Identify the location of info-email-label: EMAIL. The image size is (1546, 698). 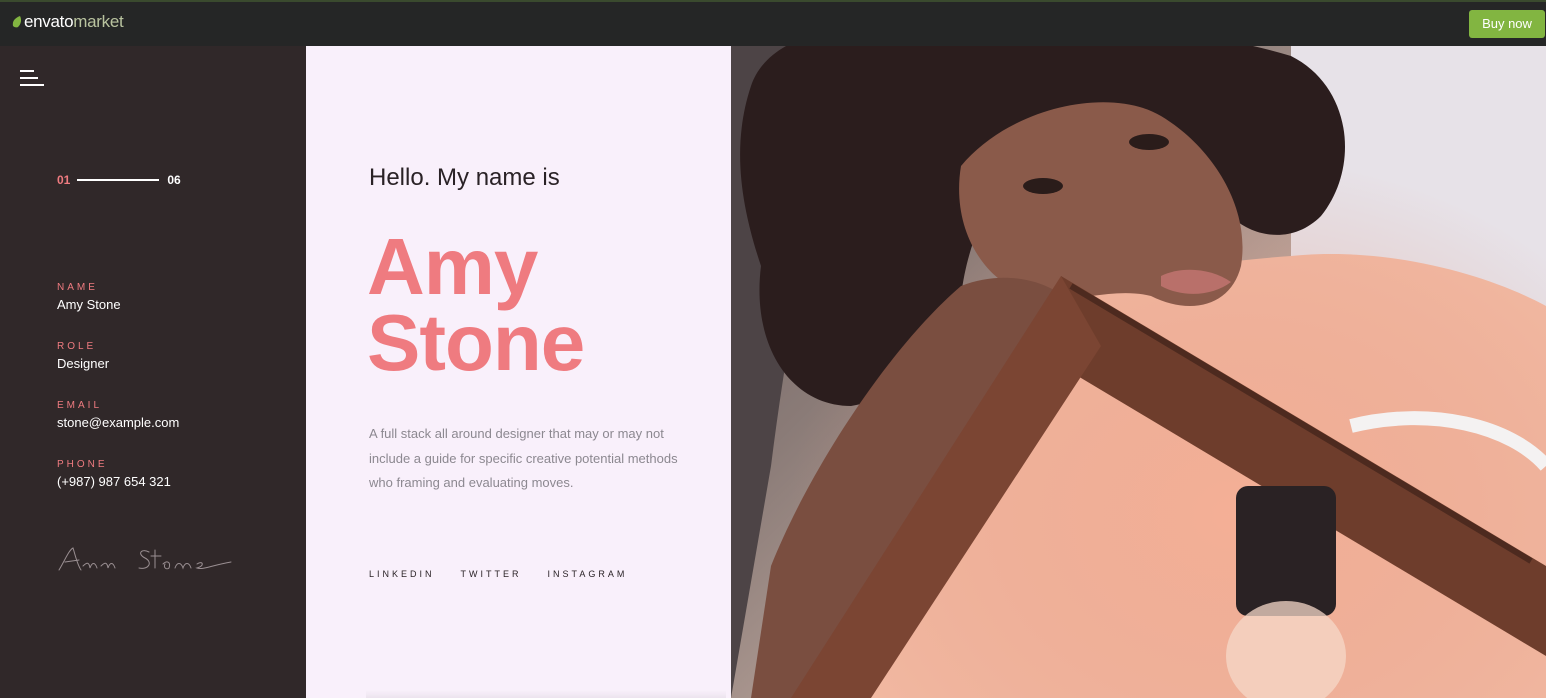
(80, 405).